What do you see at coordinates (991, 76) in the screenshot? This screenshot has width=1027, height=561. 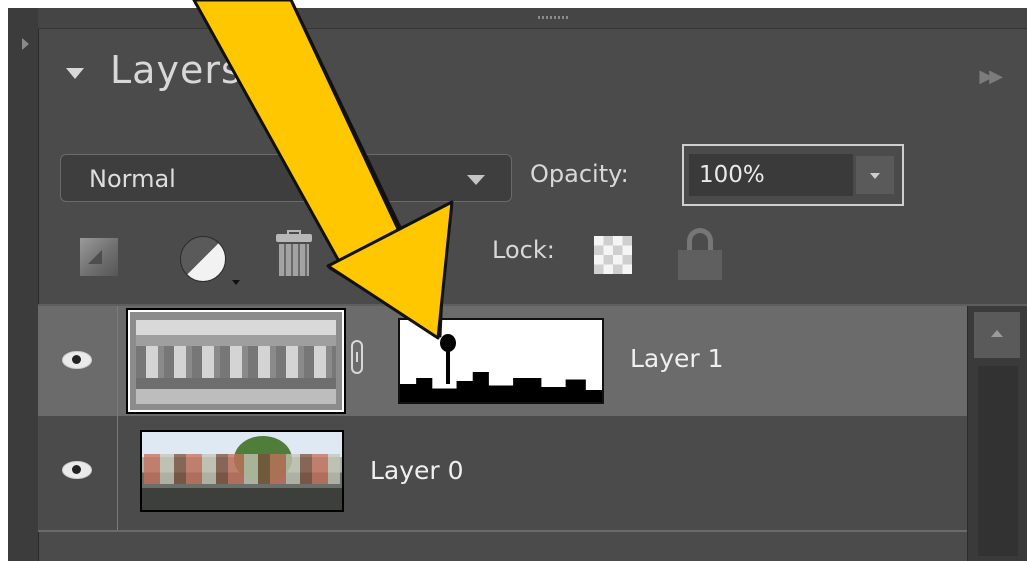 I see `panel-menu-icon: ▶▶` at bounding box center [991, 76].